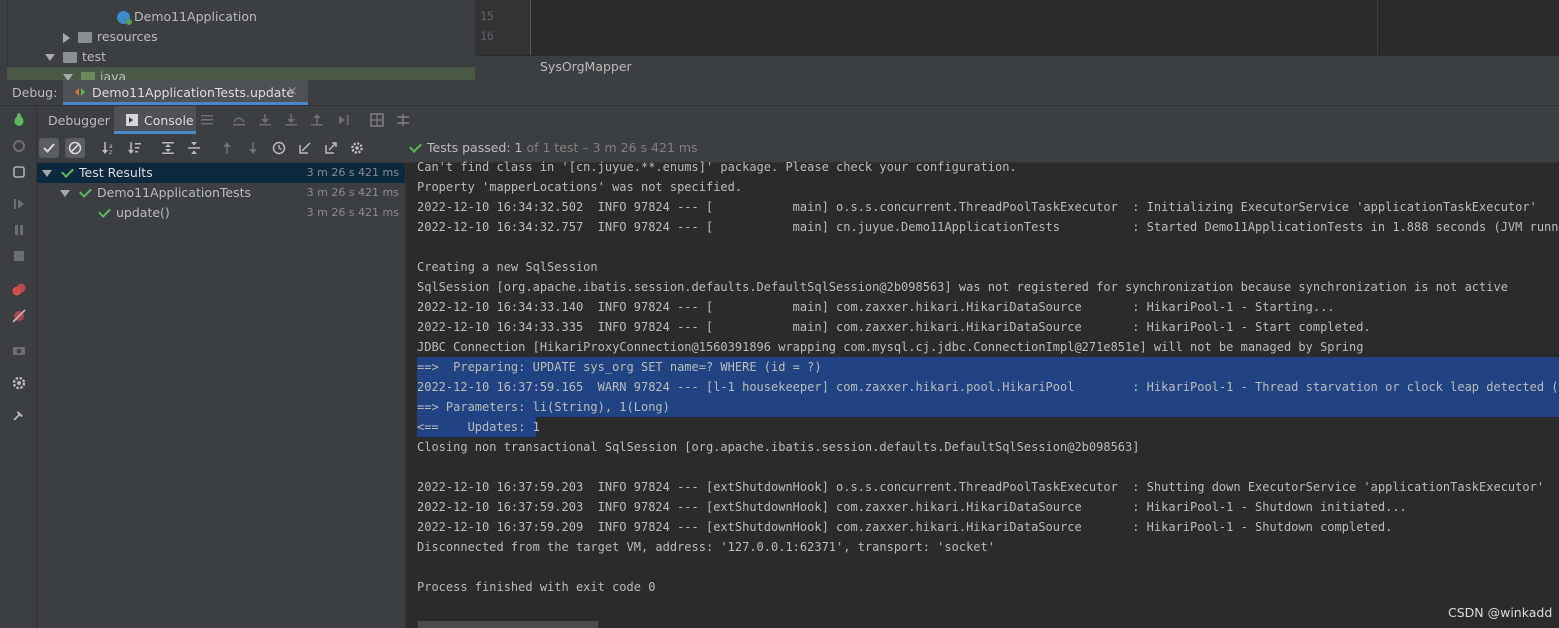 This screenshot has width=1559, height=628. Describe the element at coordinates (174, 192) in the screenshot. I see `test-tree-label: Demo11ApplicationTests` at that location.